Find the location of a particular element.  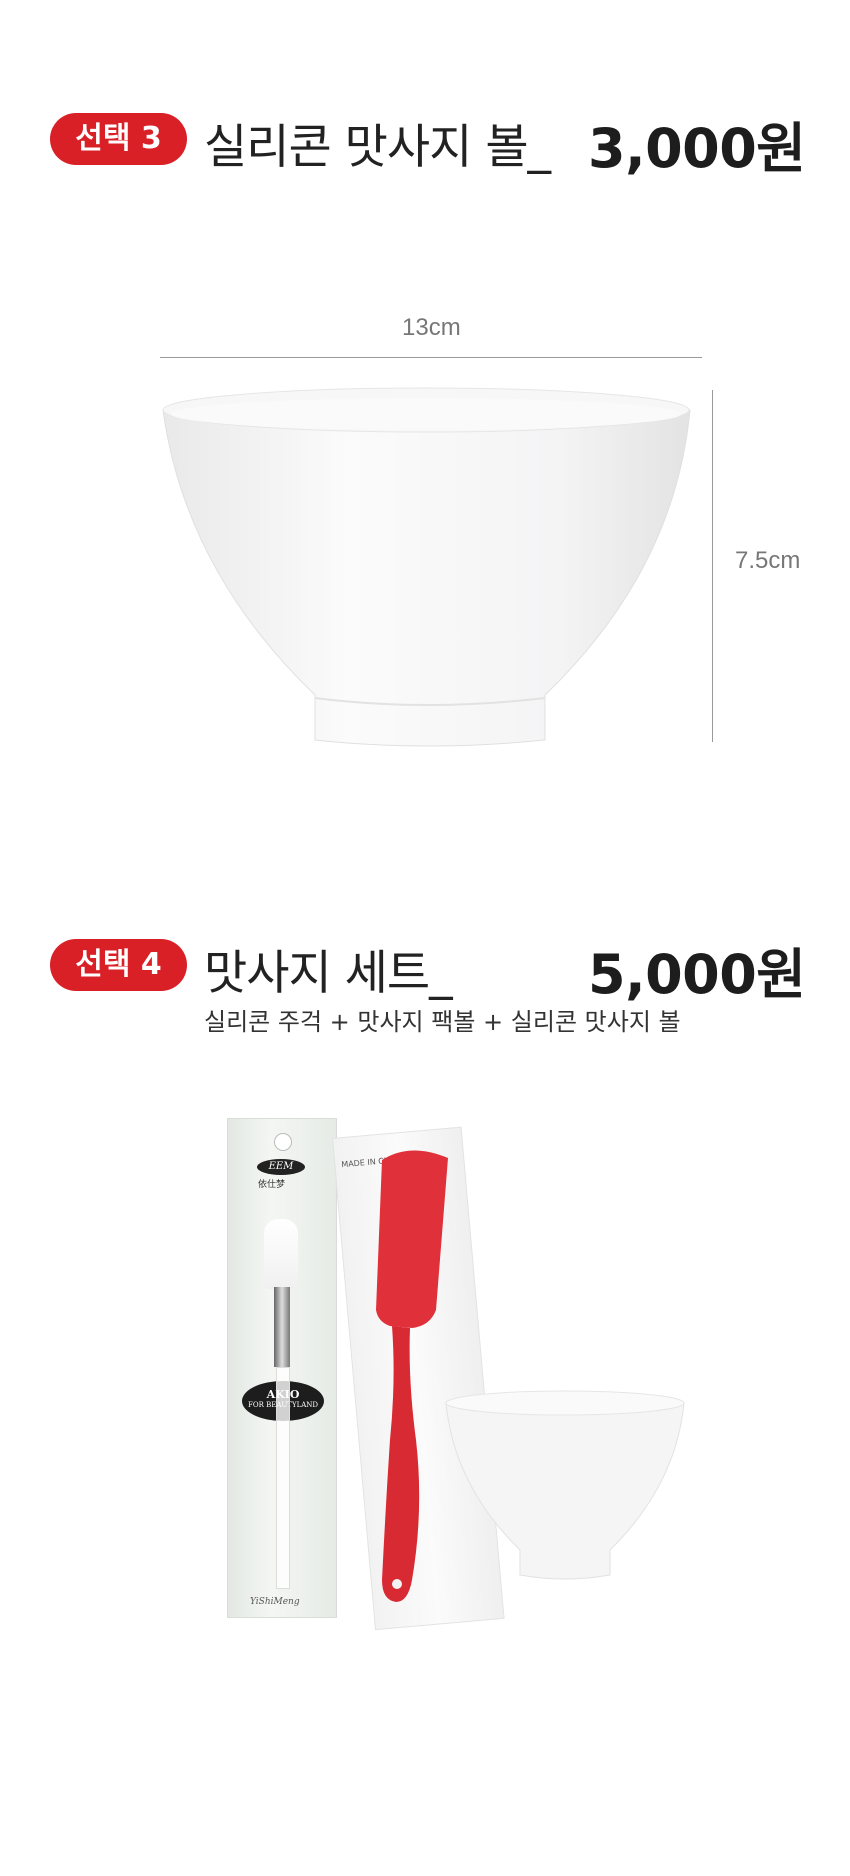

set-contents-subtitle: 실리콘 주걱 + 맛사지 팩볼 + 실리콘 맛사지 볼 is located at coordinates (442, 1022).